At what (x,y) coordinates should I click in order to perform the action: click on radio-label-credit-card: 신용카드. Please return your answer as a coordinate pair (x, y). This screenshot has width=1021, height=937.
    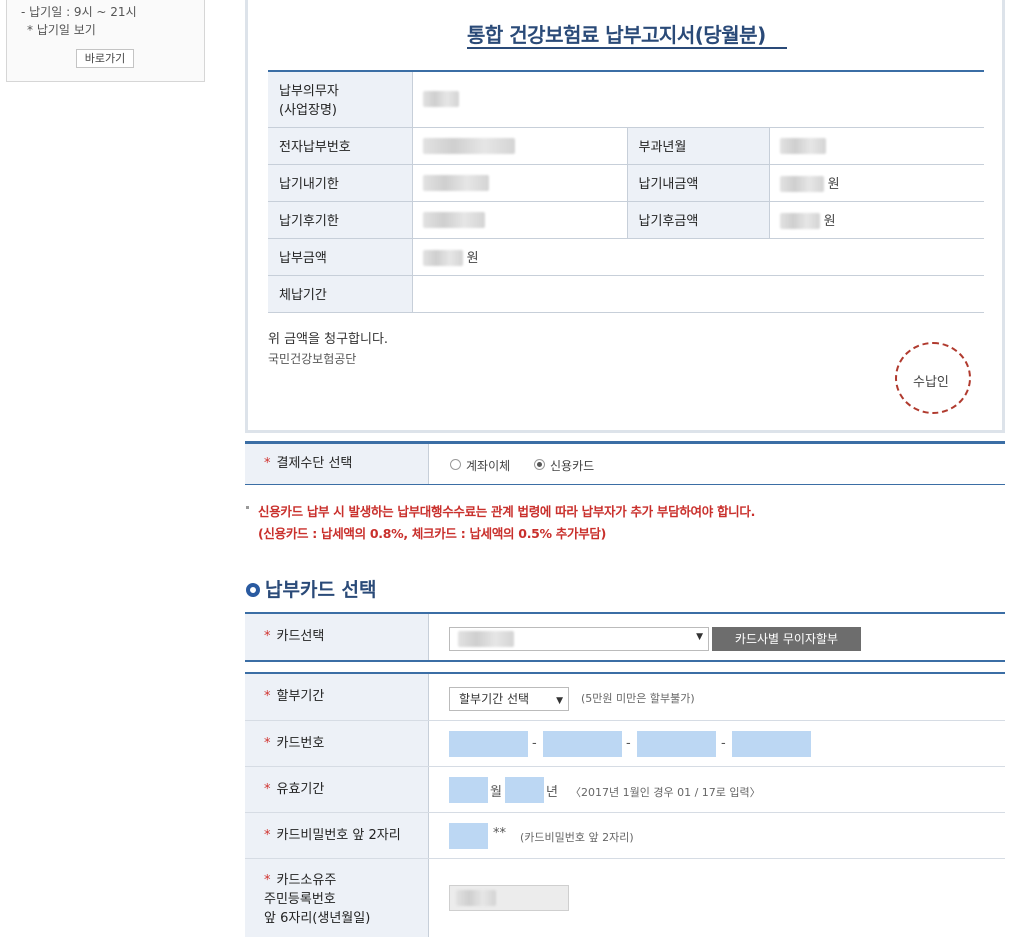
    Looking at the image, I should click on (572, 466).